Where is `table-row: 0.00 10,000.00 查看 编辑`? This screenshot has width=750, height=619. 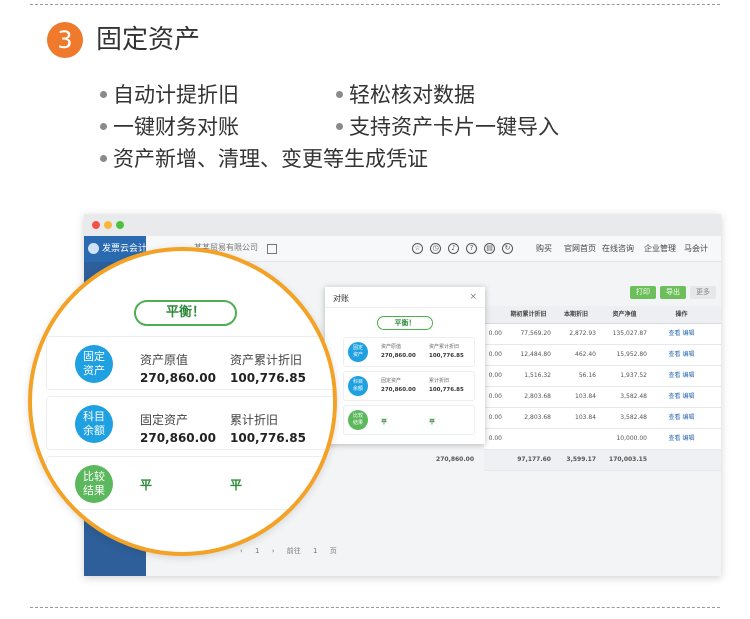
table-row: 0.00 10,000.00 查看 编辑 is located at coordinates (602, 439).